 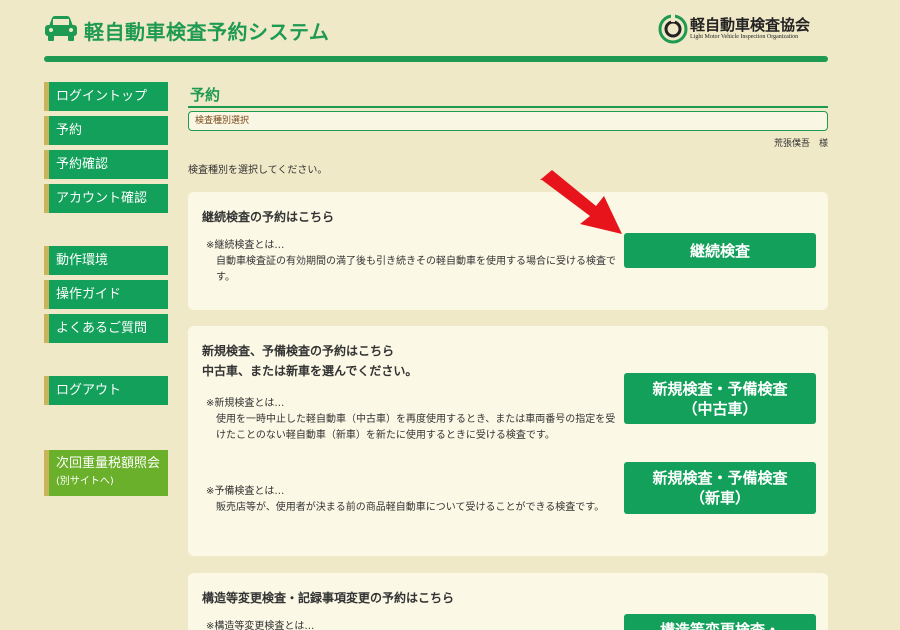 What do you see at coordinates (106, 294) in the screenshot?
I see `sidebar-item-guide: 操作ガイド` at bounding box center [106, 294].